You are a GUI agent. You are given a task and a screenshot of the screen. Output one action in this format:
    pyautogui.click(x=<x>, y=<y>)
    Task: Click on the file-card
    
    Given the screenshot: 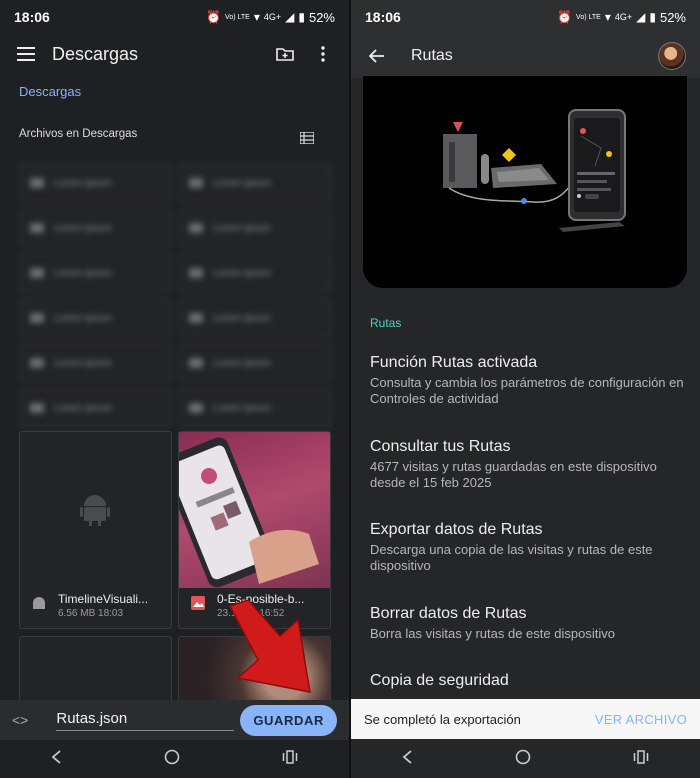 What is the action you would take?
    pyautogui.click(x=95, y=671)
    